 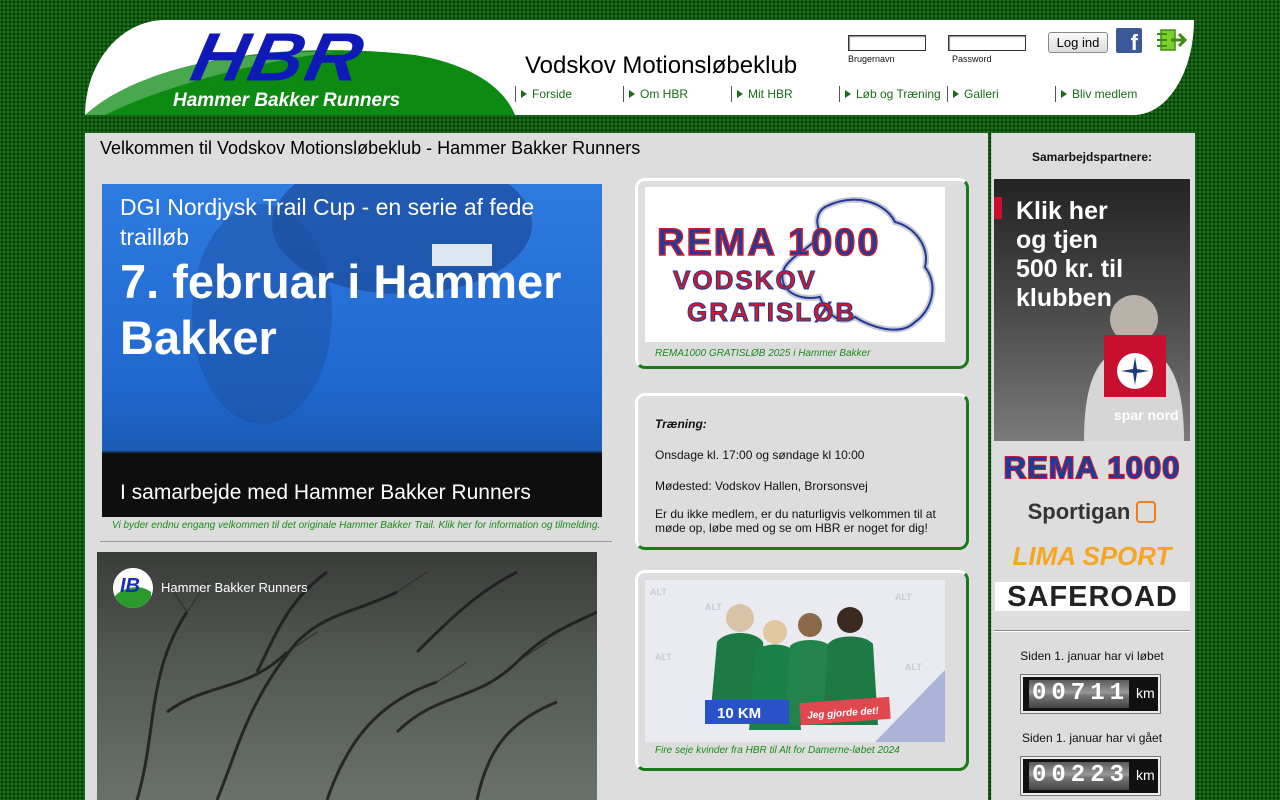 I want to click on runners-photo: ALTALTALTALTALTALT 10 KM Jeg gjorde det!, so click(x=795, y=661).